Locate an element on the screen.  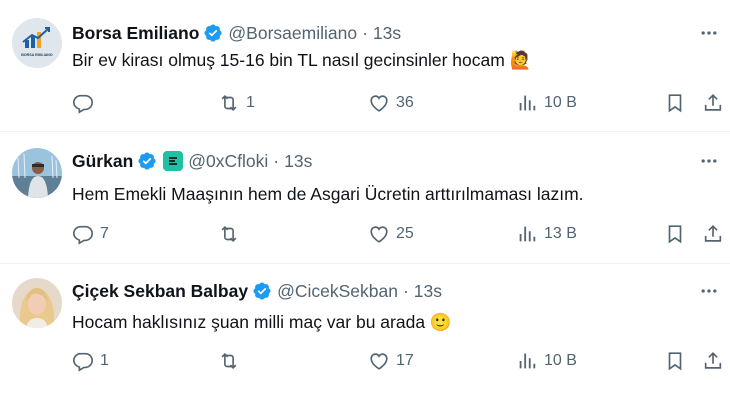
author-handle: @0xCfloki is located at coordinates (228, 161).